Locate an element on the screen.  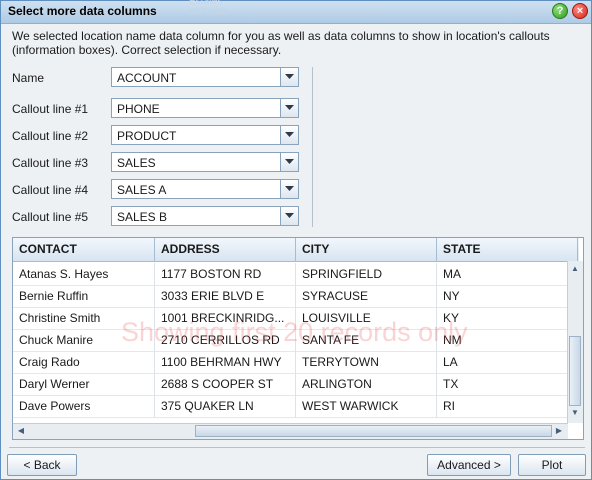
horizontal-scroll-thumb is located at coordinates (373, 431).